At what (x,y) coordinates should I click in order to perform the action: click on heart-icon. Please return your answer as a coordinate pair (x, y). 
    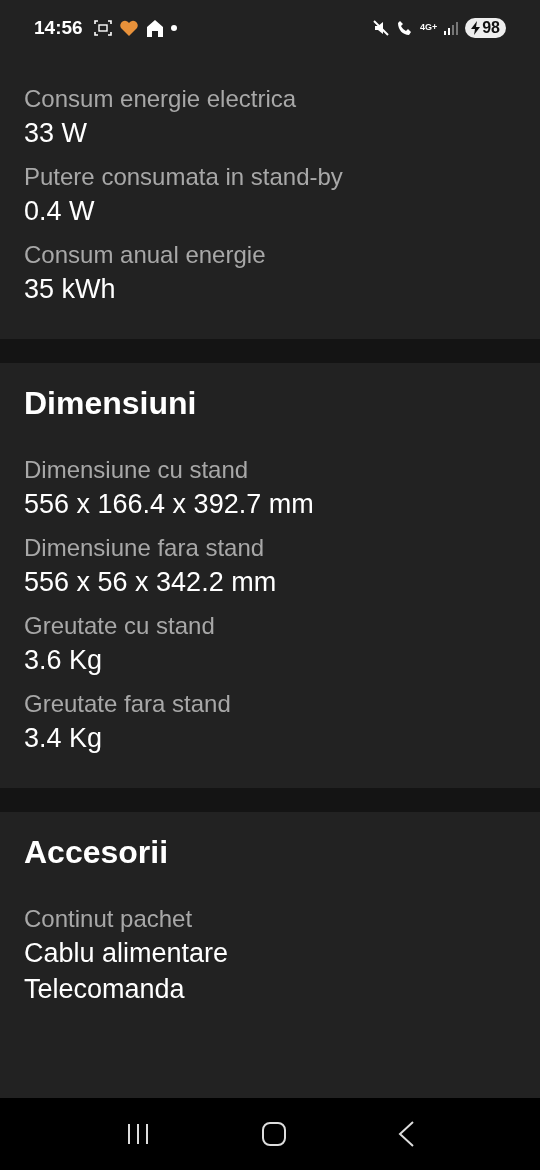
    Looking at the image, I should click on (128, 27).